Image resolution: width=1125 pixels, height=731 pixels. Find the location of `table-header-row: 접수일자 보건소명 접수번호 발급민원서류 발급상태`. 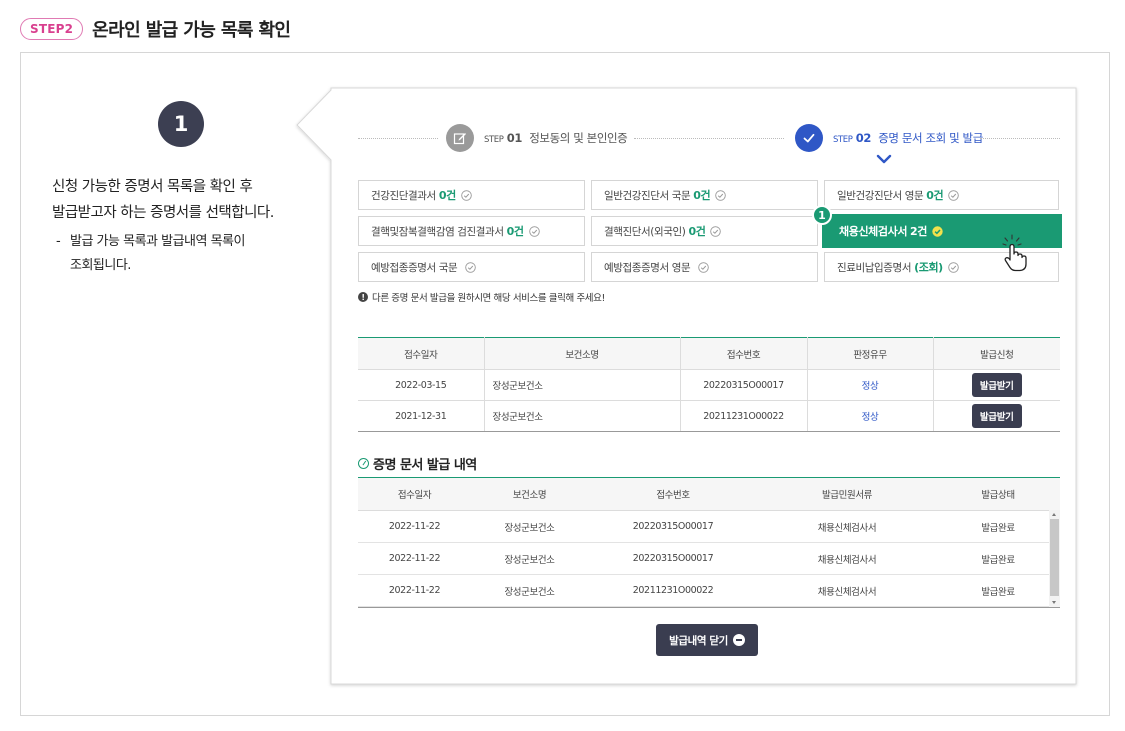

table-header-row: 접수일자 보건소명 접수번호 발급민원서류 발급상태 is located at coordinates (709, 494).